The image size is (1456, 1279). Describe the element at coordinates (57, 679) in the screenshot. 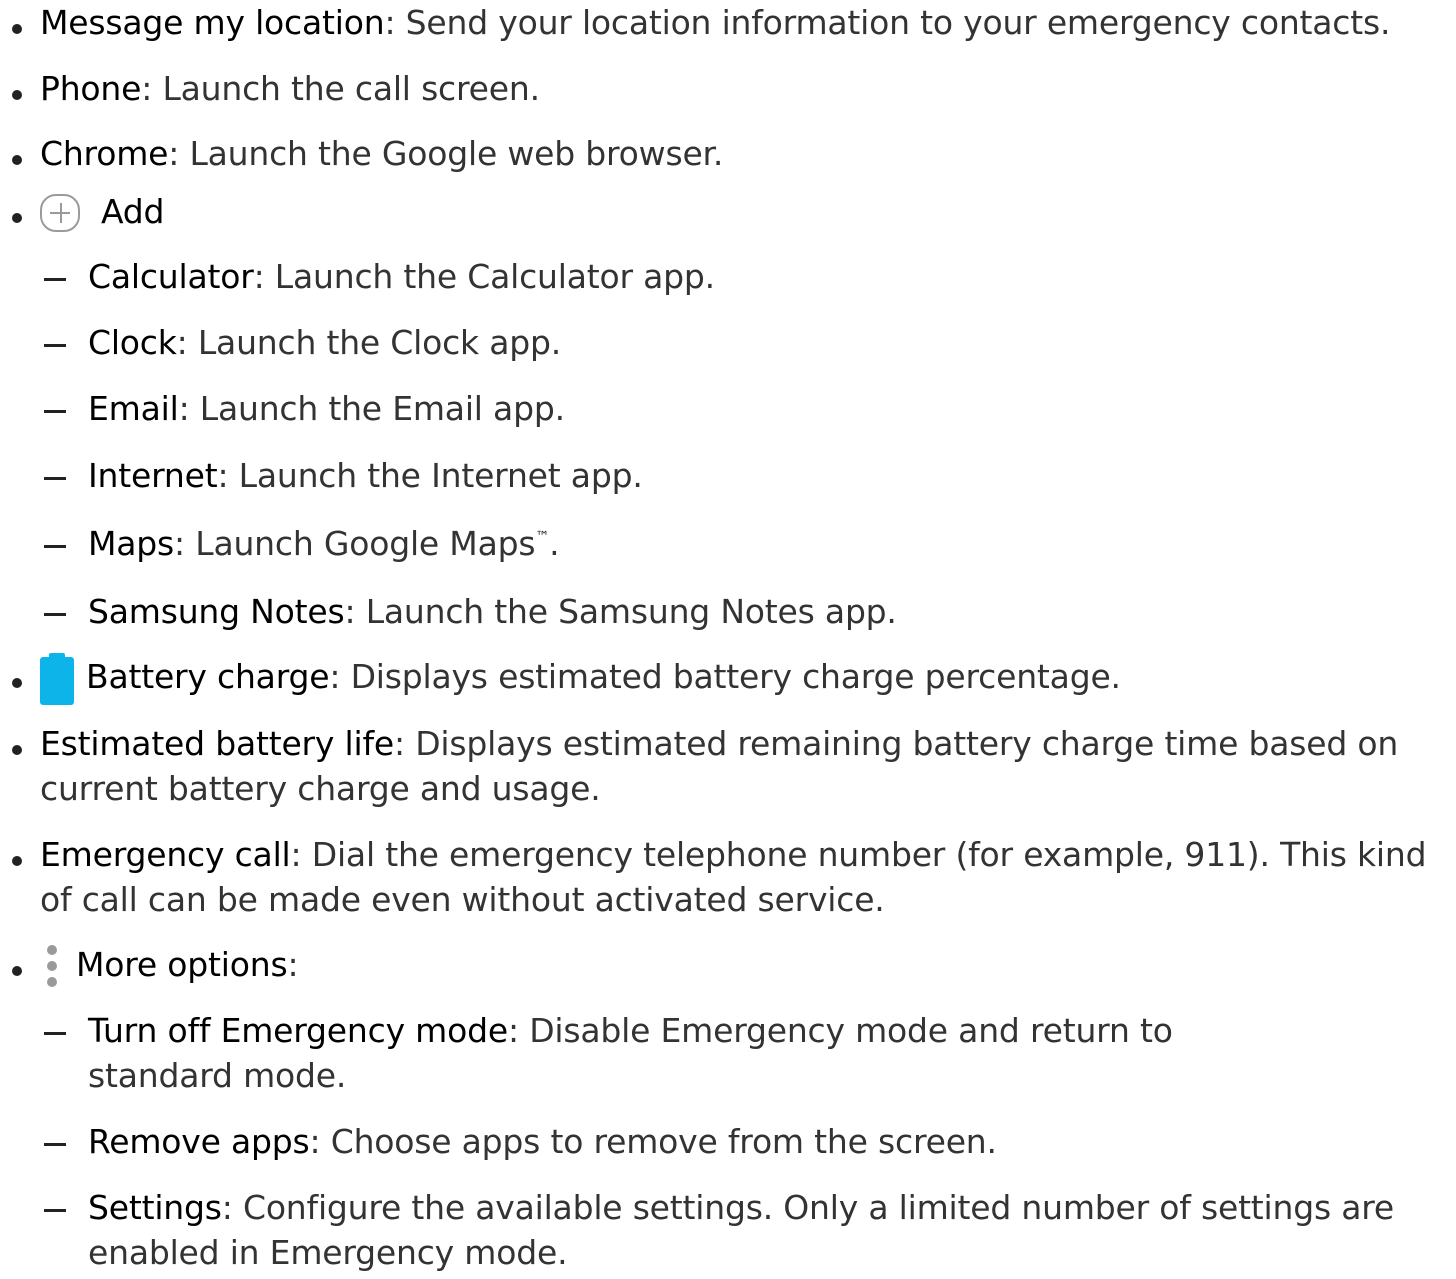

I see `battery-icon` at that location.